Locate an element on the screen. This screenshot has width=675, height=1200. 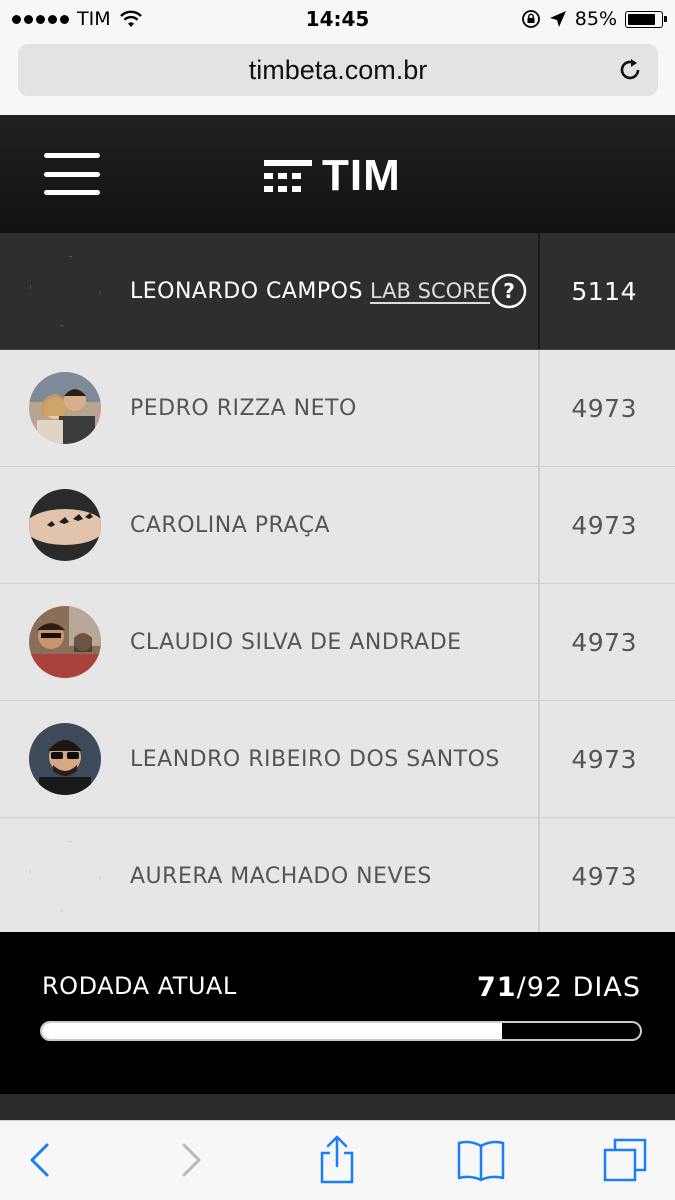
round-current-day: 71 is located at coordinates (497, 987).